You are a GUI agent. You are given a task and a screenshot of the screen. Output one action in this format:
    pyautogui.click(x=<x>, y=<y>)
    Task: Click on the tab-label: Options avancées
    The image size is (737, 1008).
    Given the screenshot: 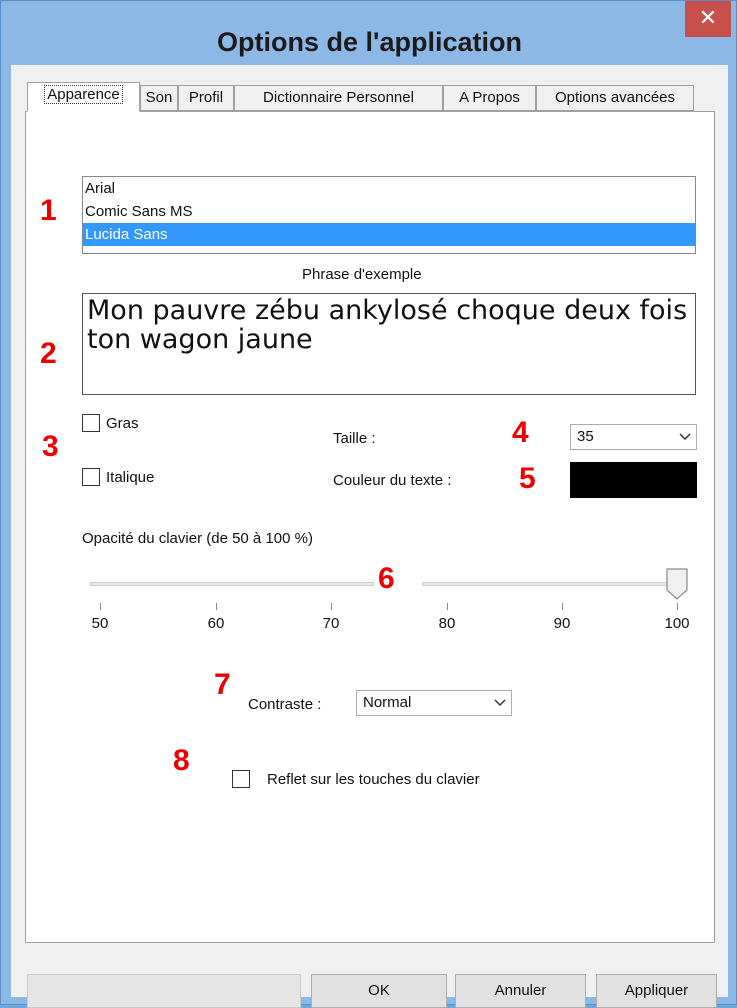 What is the action you would take?
    pyautogui.click(x=615, y=97)
    